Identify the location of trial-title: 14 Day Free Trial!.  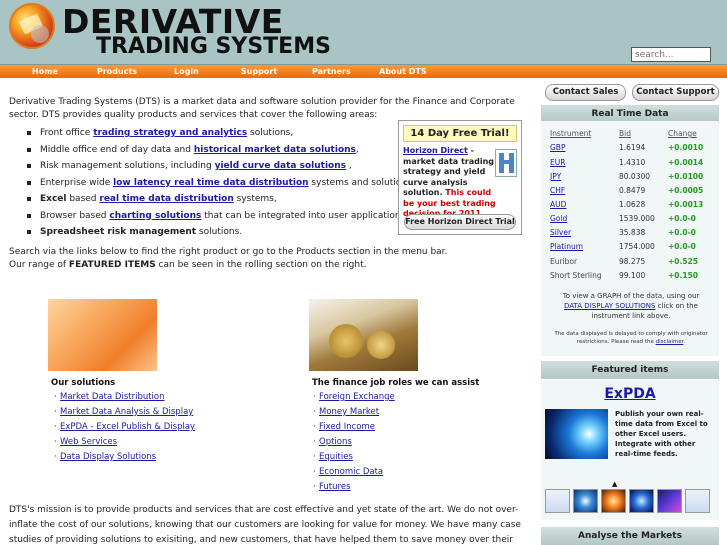
(460, 133).